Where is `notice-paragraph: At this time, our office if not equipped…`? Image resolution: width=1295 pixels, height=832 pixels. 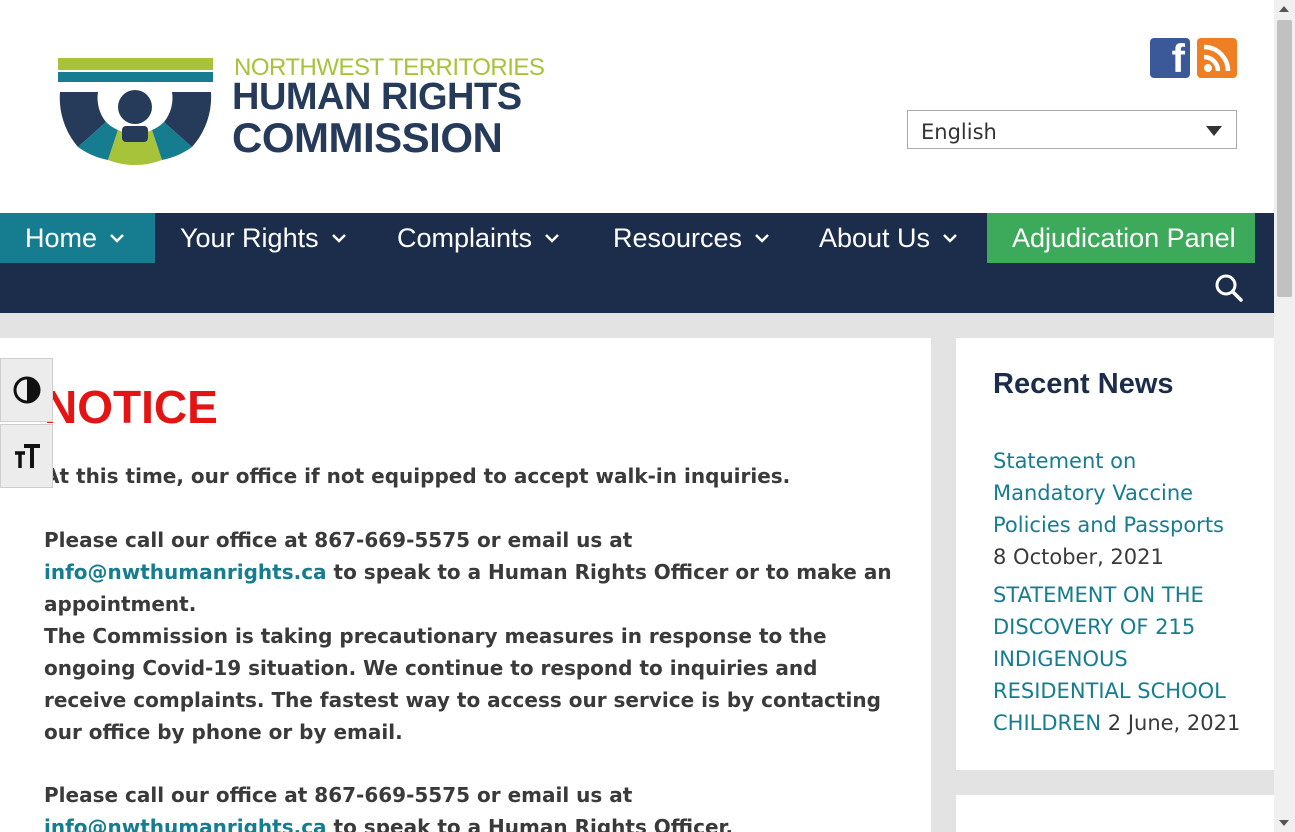 notice-paragraph: At this time, our office if not equipped… is located at coordinates (417, 476).